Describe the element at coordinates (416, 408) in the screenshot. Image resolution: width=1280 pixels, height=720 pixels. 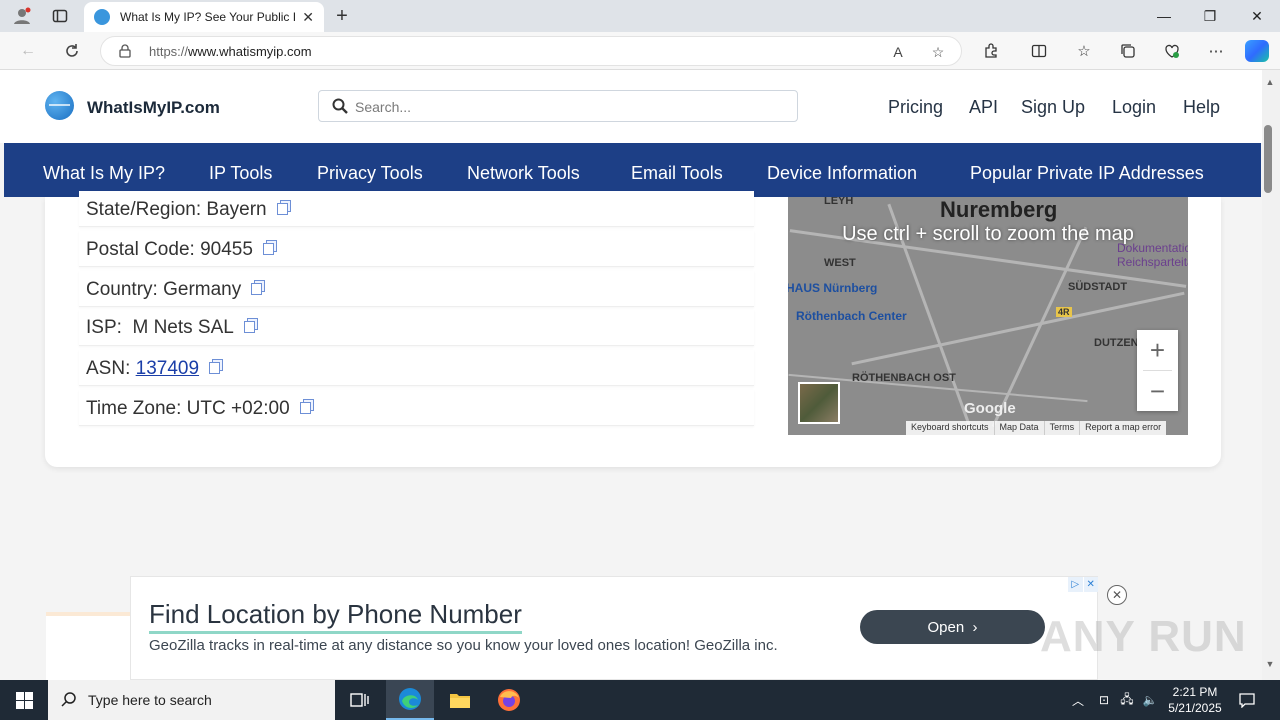
I see `timezone-row: Time Zone: UTC +02:00` at that location.